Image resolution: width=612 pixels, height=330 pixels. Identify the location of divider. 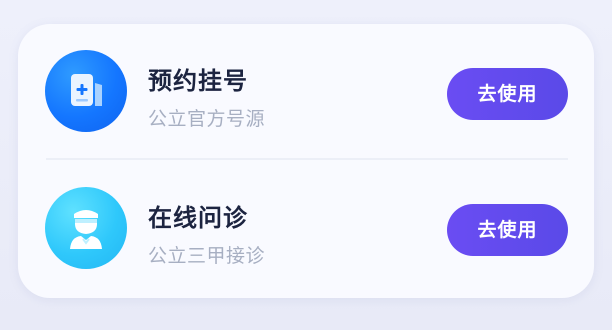
(307, 159).